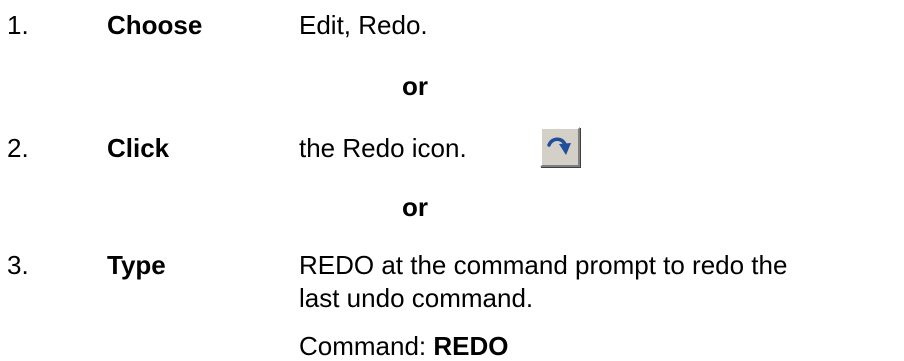 The image size is (904, 361). I want to click on step-1-number: 1., so click(18, 25).